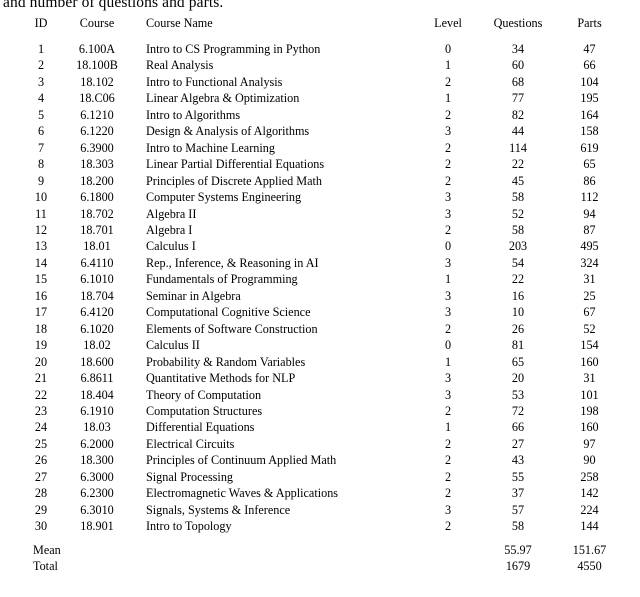 The width and height of the screenshot is (640, 597). Describe the element at coordinates (518, 345) in the screenshot. I see `row-cell-questions: 81` at that location.